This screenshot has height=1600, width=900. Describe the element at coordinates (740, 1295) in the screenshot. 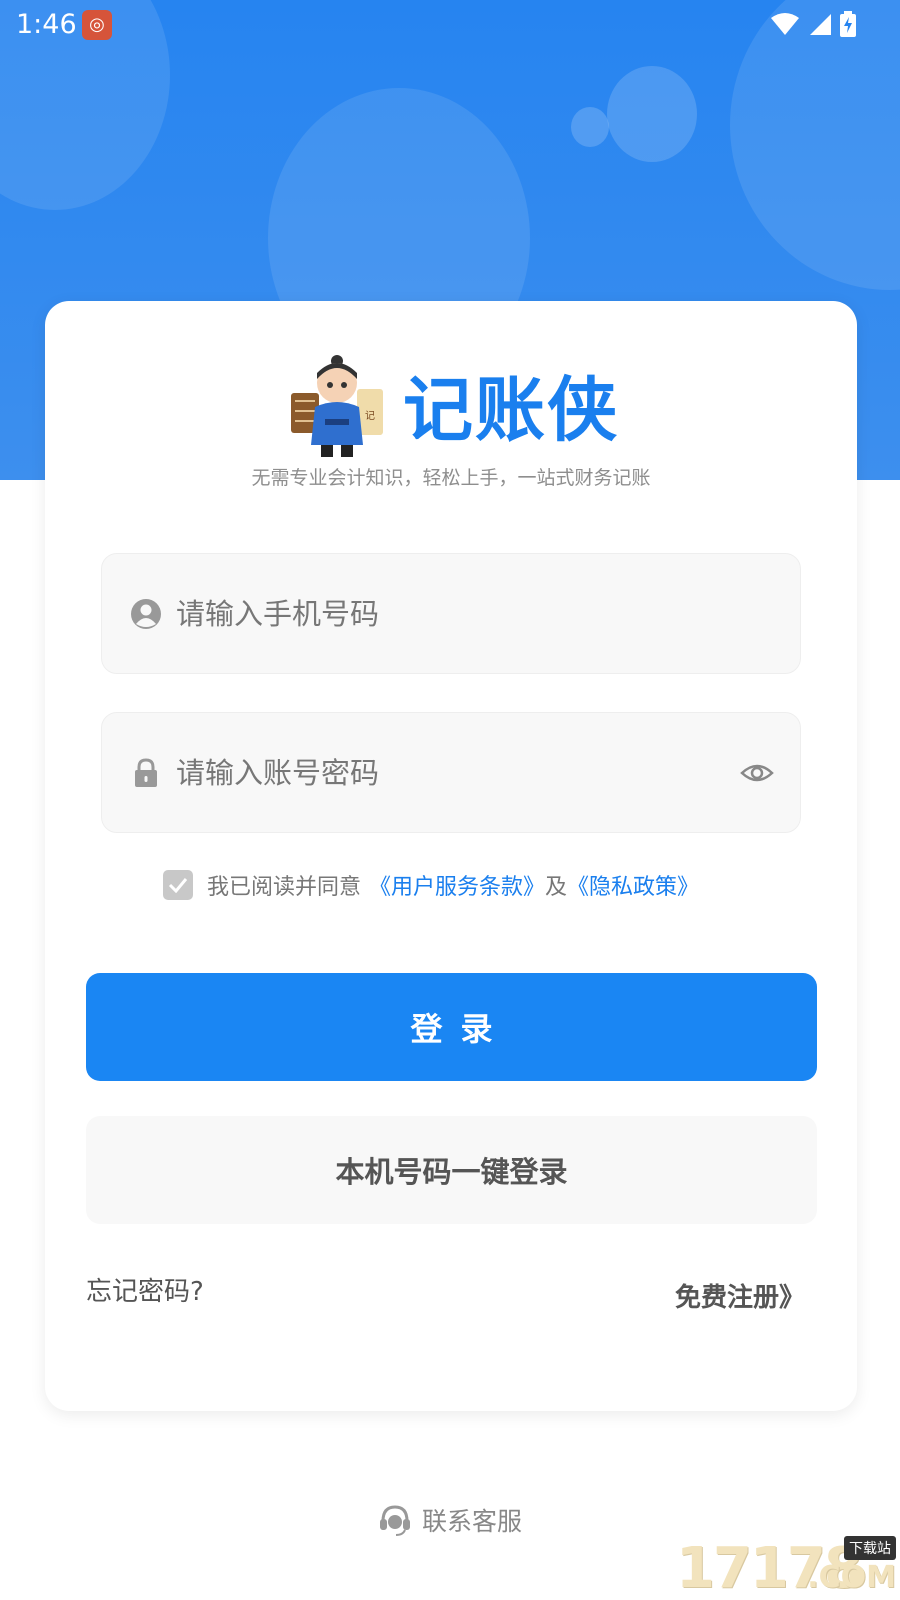

I see `register-link: 免费注册》` at that location.